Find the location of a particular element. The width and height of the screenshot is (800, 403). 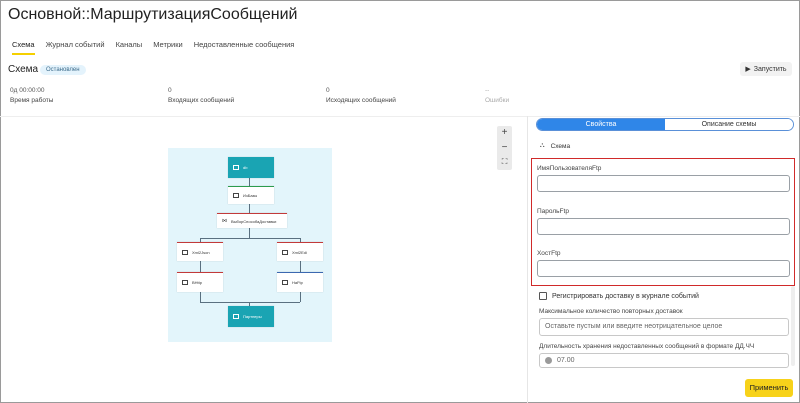

ftp-host-input is located at coordinates (663, 268).